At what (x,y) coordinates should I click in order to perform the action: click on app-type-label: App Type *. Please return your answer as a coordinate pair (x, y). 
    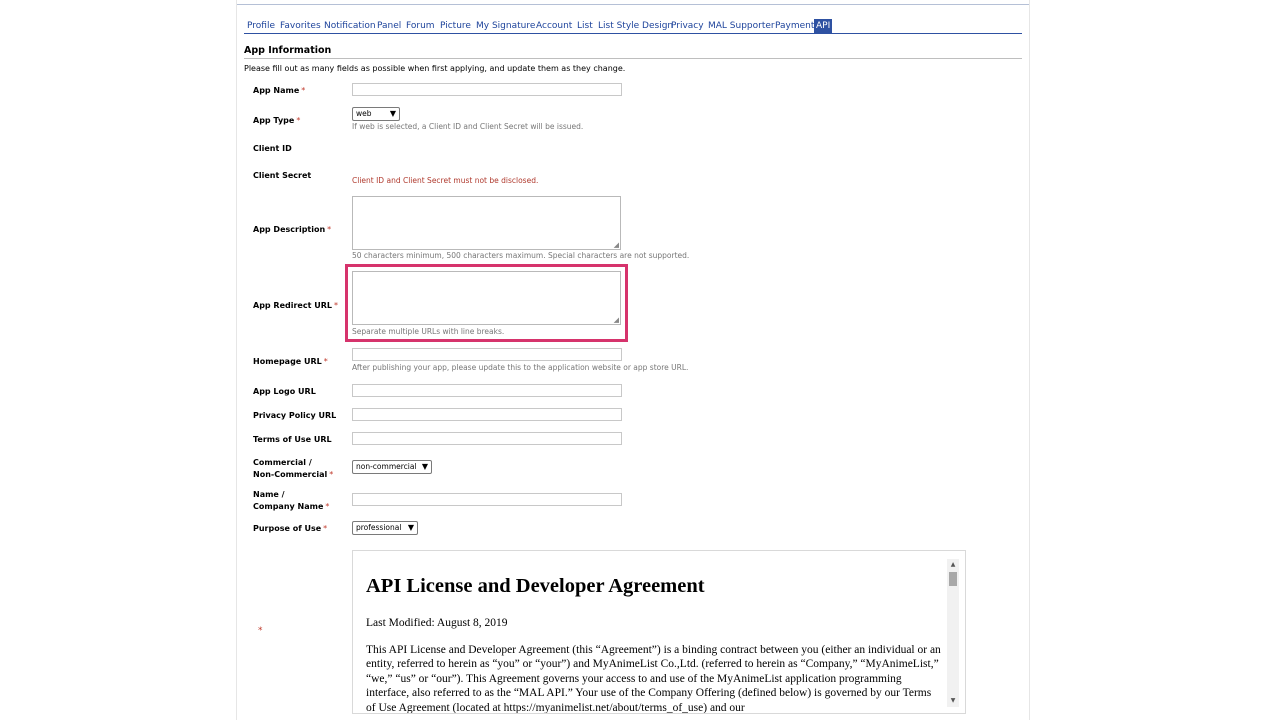
    Looking at the image, I should click on (277, 120).